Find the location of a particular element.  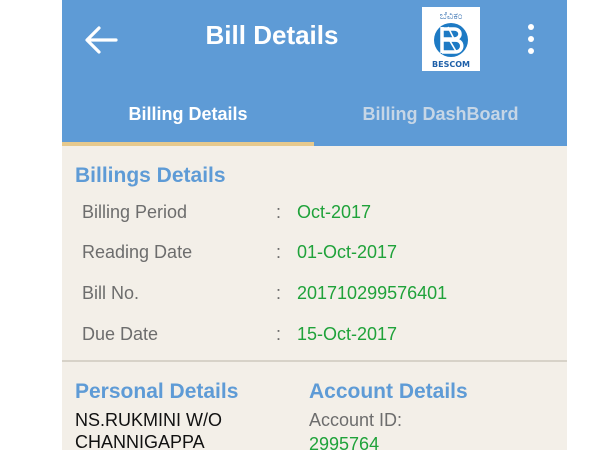

svg-text: BESCOM is located at coordinates (451, 64).